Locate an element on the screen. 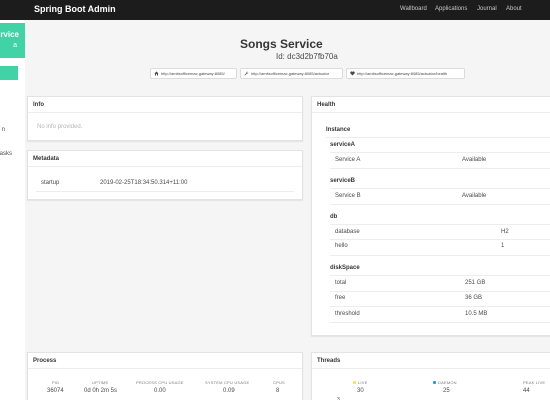 This screenshot has height=400, width=550. threads-stat-label: PEAK LIVE is located at coordinates (534, 382).